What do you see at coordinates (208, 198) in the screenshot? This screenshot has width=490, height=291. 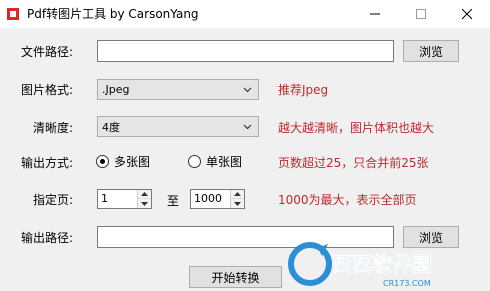 I see `page-to-value: 1000` at bounding box center [208, 198].